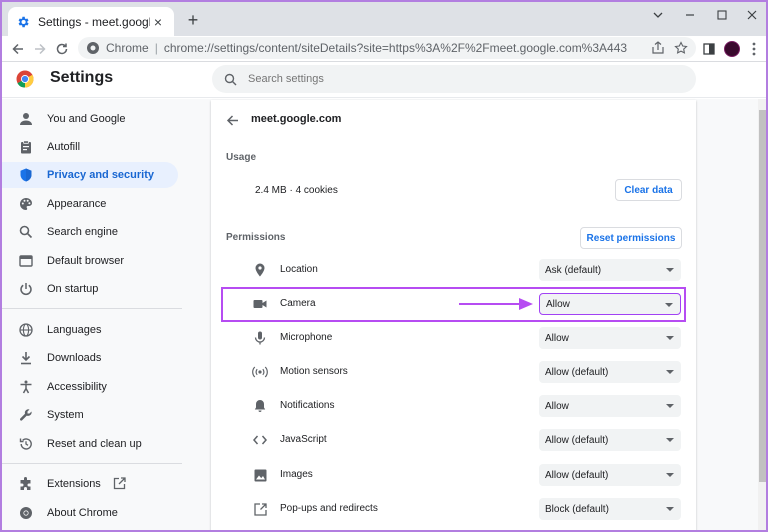 The height and width of the screenshot is (532, 768). Describe the element at coordinates (722, 15) in the screenshot. I see `maximize-button` at that location.